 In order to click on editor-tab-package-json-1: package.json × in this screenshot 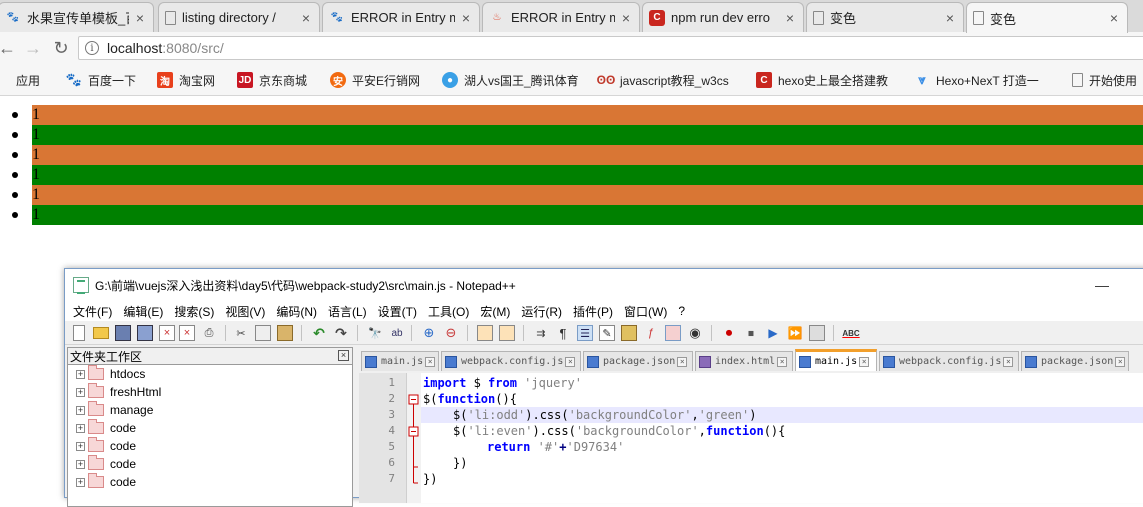, I will do `click(638, 361)`.